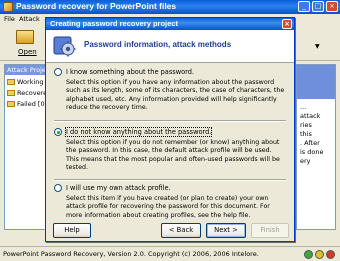  What do you see at coordinates (58, 188) in the screenshot?
I see `radio-own-profile` at bounding box center [58, 188].